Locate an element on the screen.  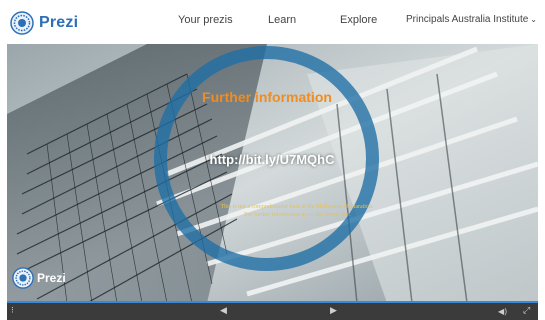
previous-step-button: ◀ is located at coordinates (223, 311).